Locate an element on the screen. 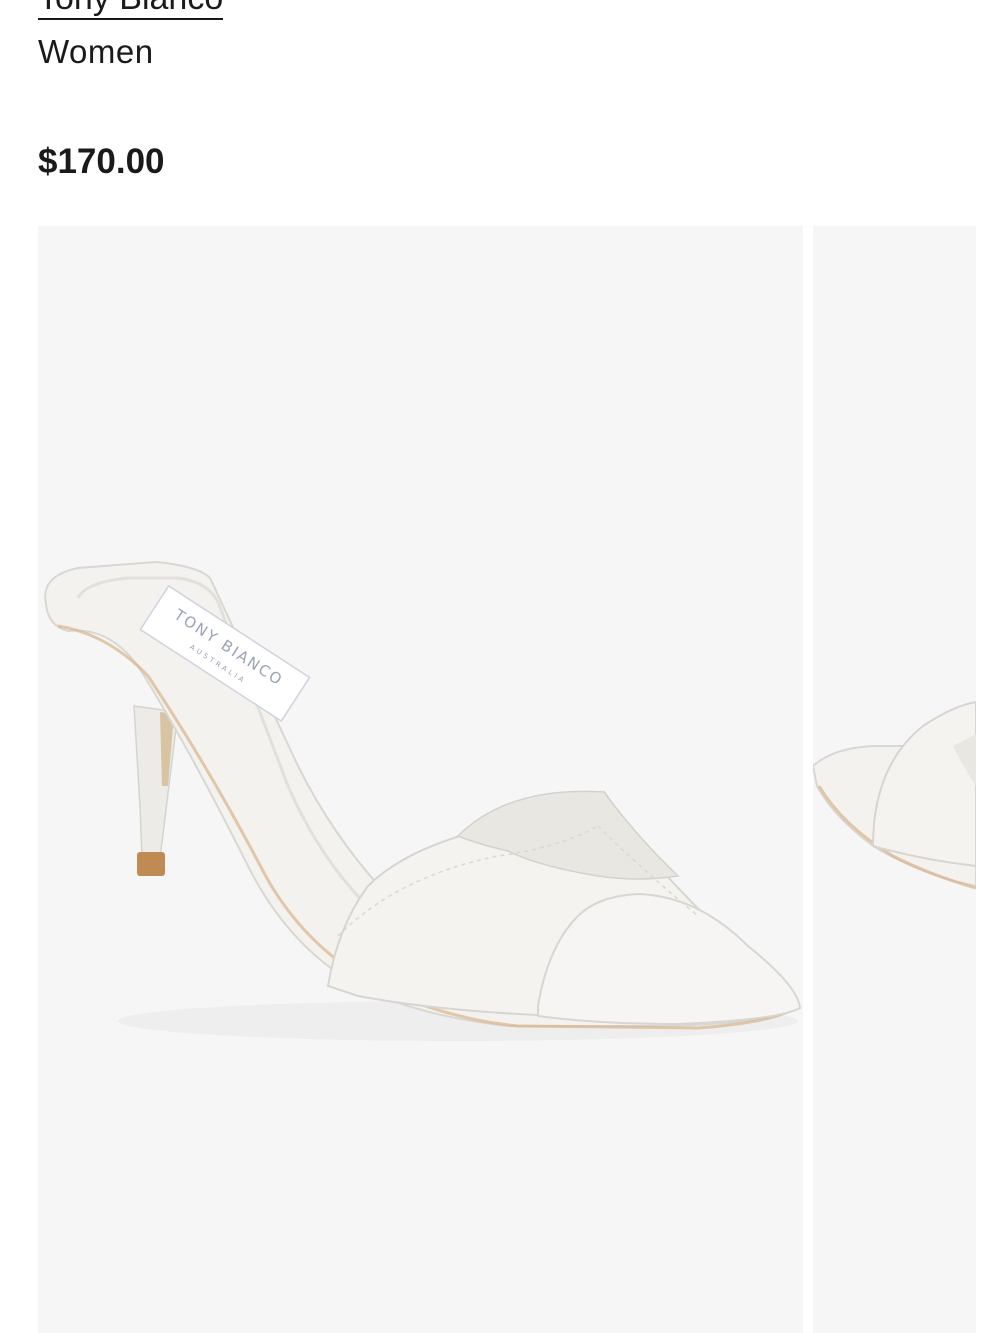  product-image-next is located at coordinates (894, 779).